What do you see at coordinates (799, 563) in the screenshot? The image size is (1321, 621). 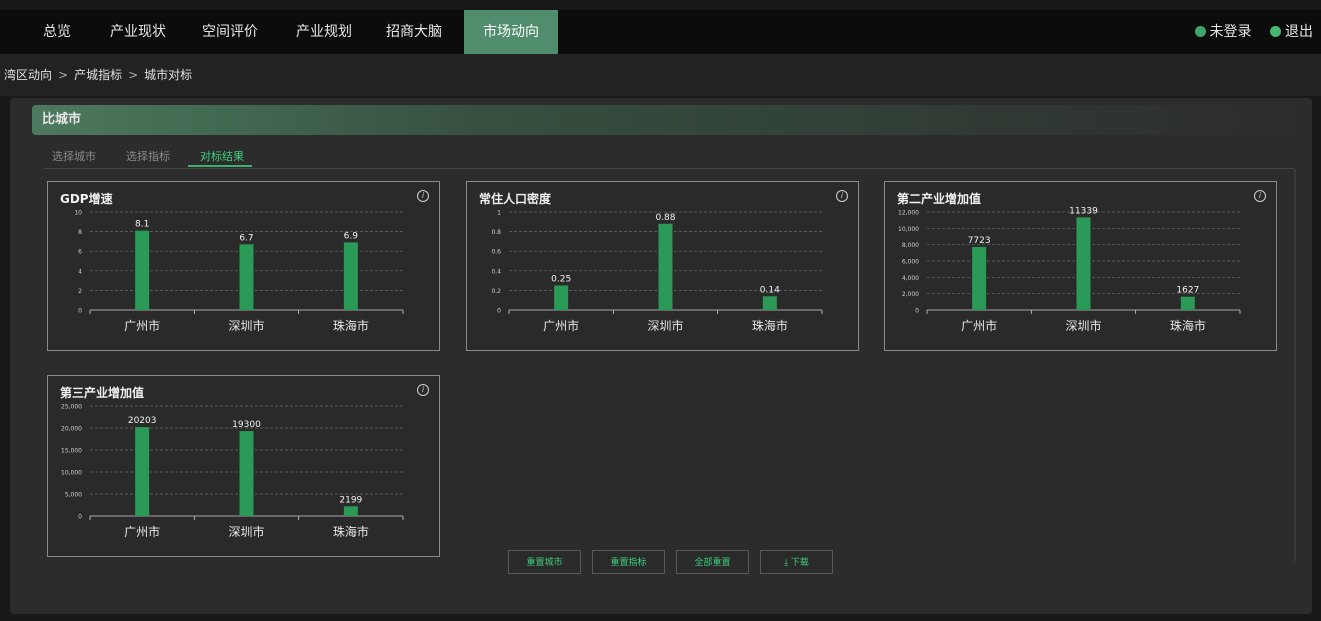 I see `download-label: 下载` at bounding box center [799, 563].